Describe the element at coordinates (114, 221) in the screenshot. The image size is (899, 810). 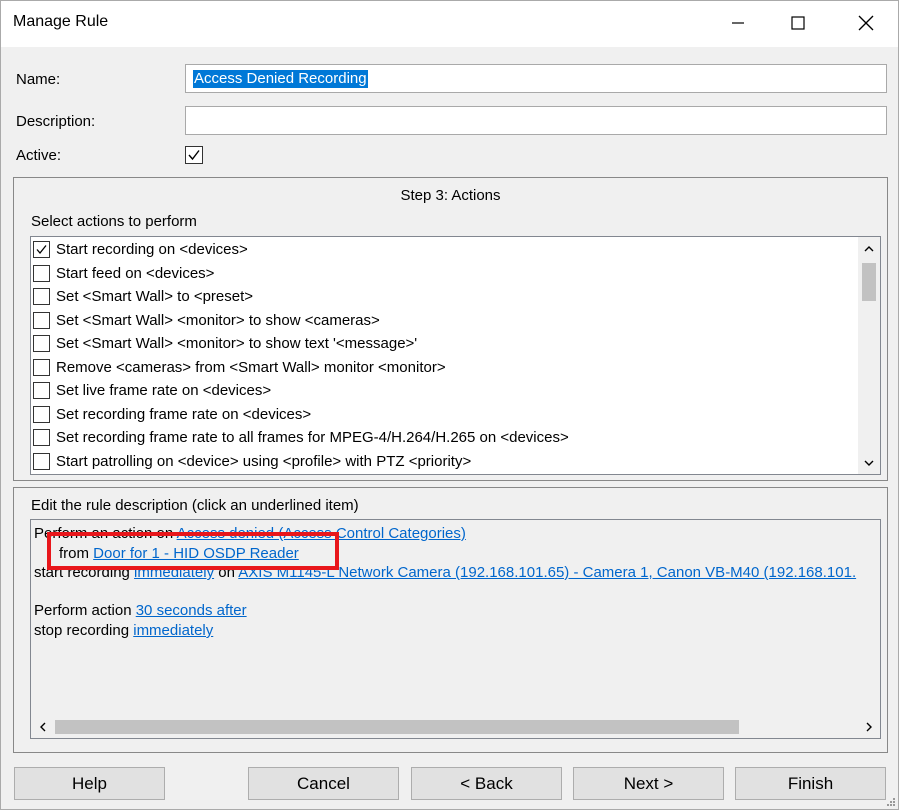
I see `select-actions-label: Select actions to perform` at that location.